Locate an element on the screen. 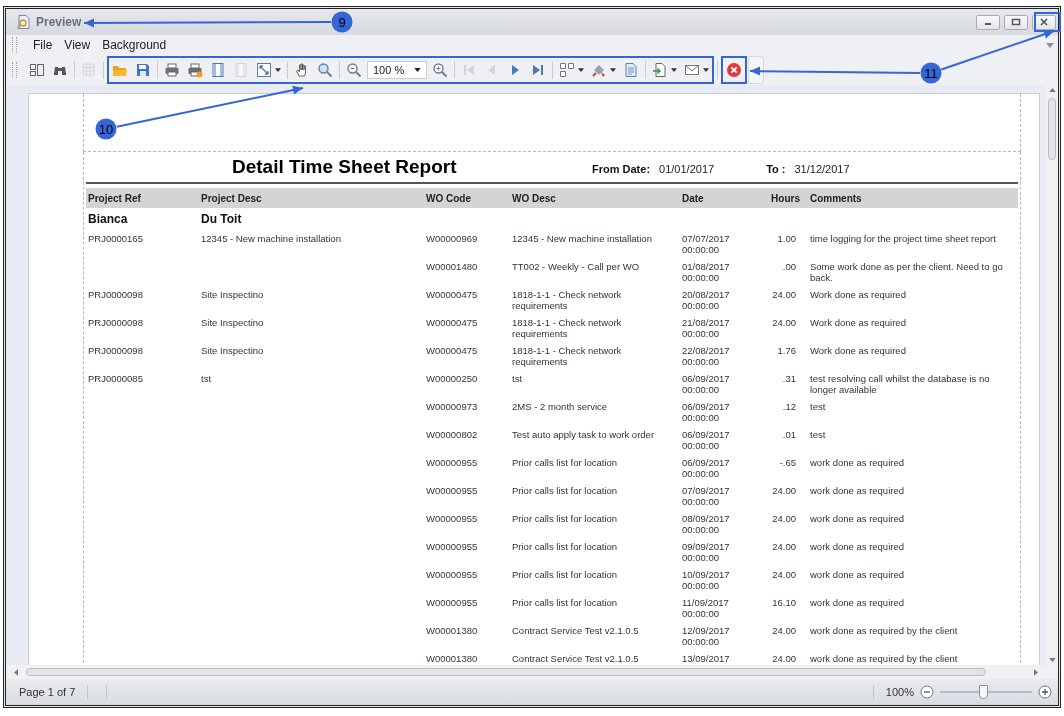 Image resolution: width=1064 pixels, height=716 pixels. date-text: 11/09/2017 is located at coordinates (706, 603).